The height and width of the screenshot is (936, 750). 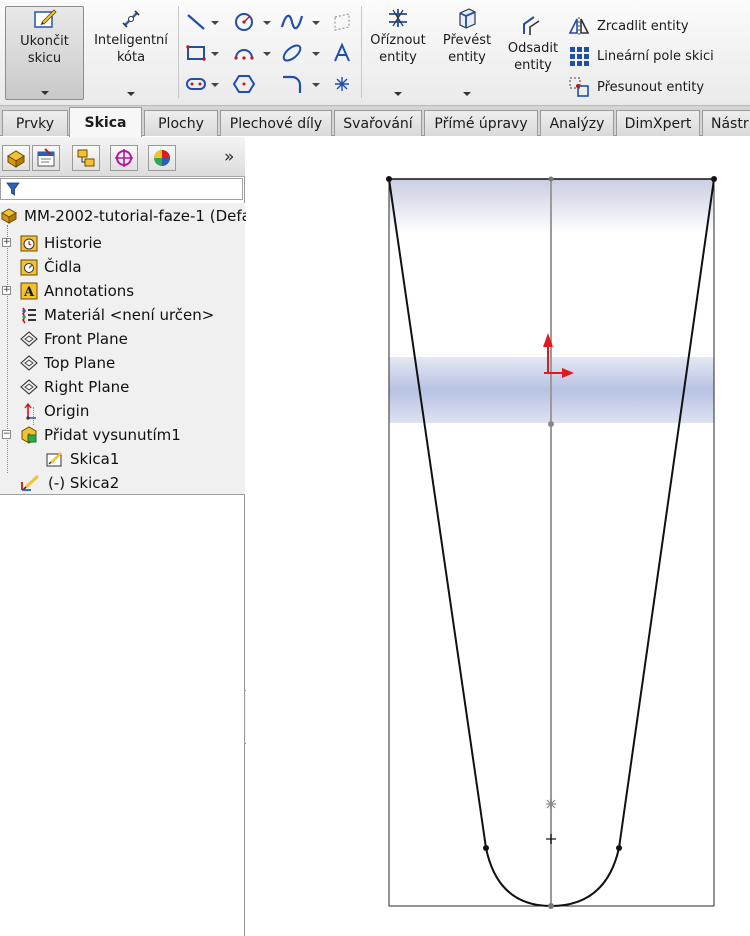 I want to click on spline-tool, so click(x=292, y=22).